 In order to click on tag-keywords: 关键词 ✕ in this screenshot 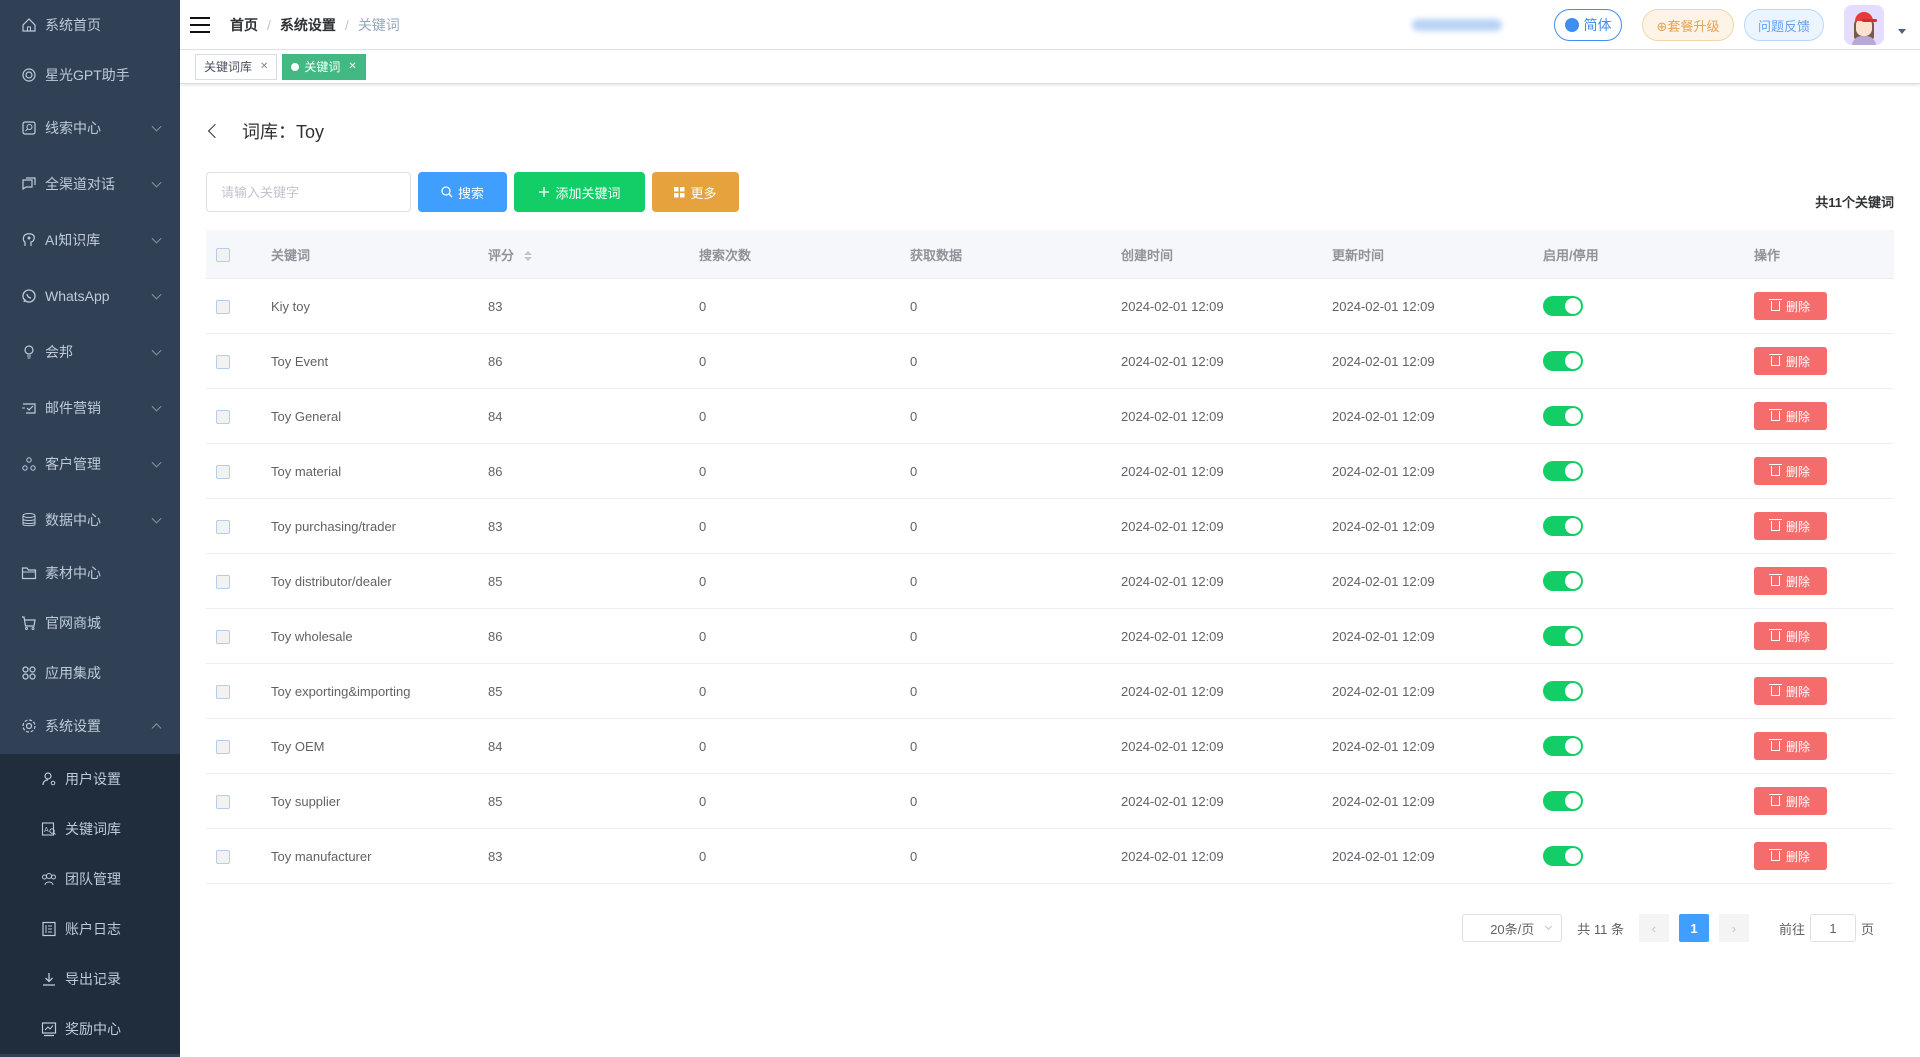, I will do `click(324, 66)`.